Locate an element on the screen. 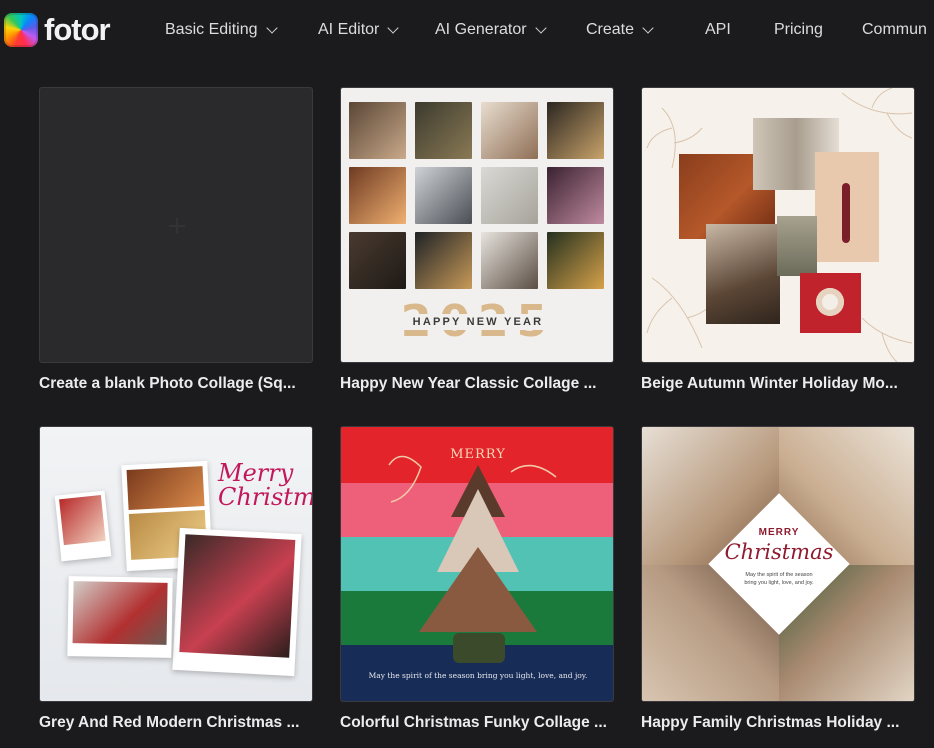 This screenshot has height=748, width=934. template-thumbnail-new-year: 2025 HAPPY NEW YEAR is located at coordinates (477, 225).